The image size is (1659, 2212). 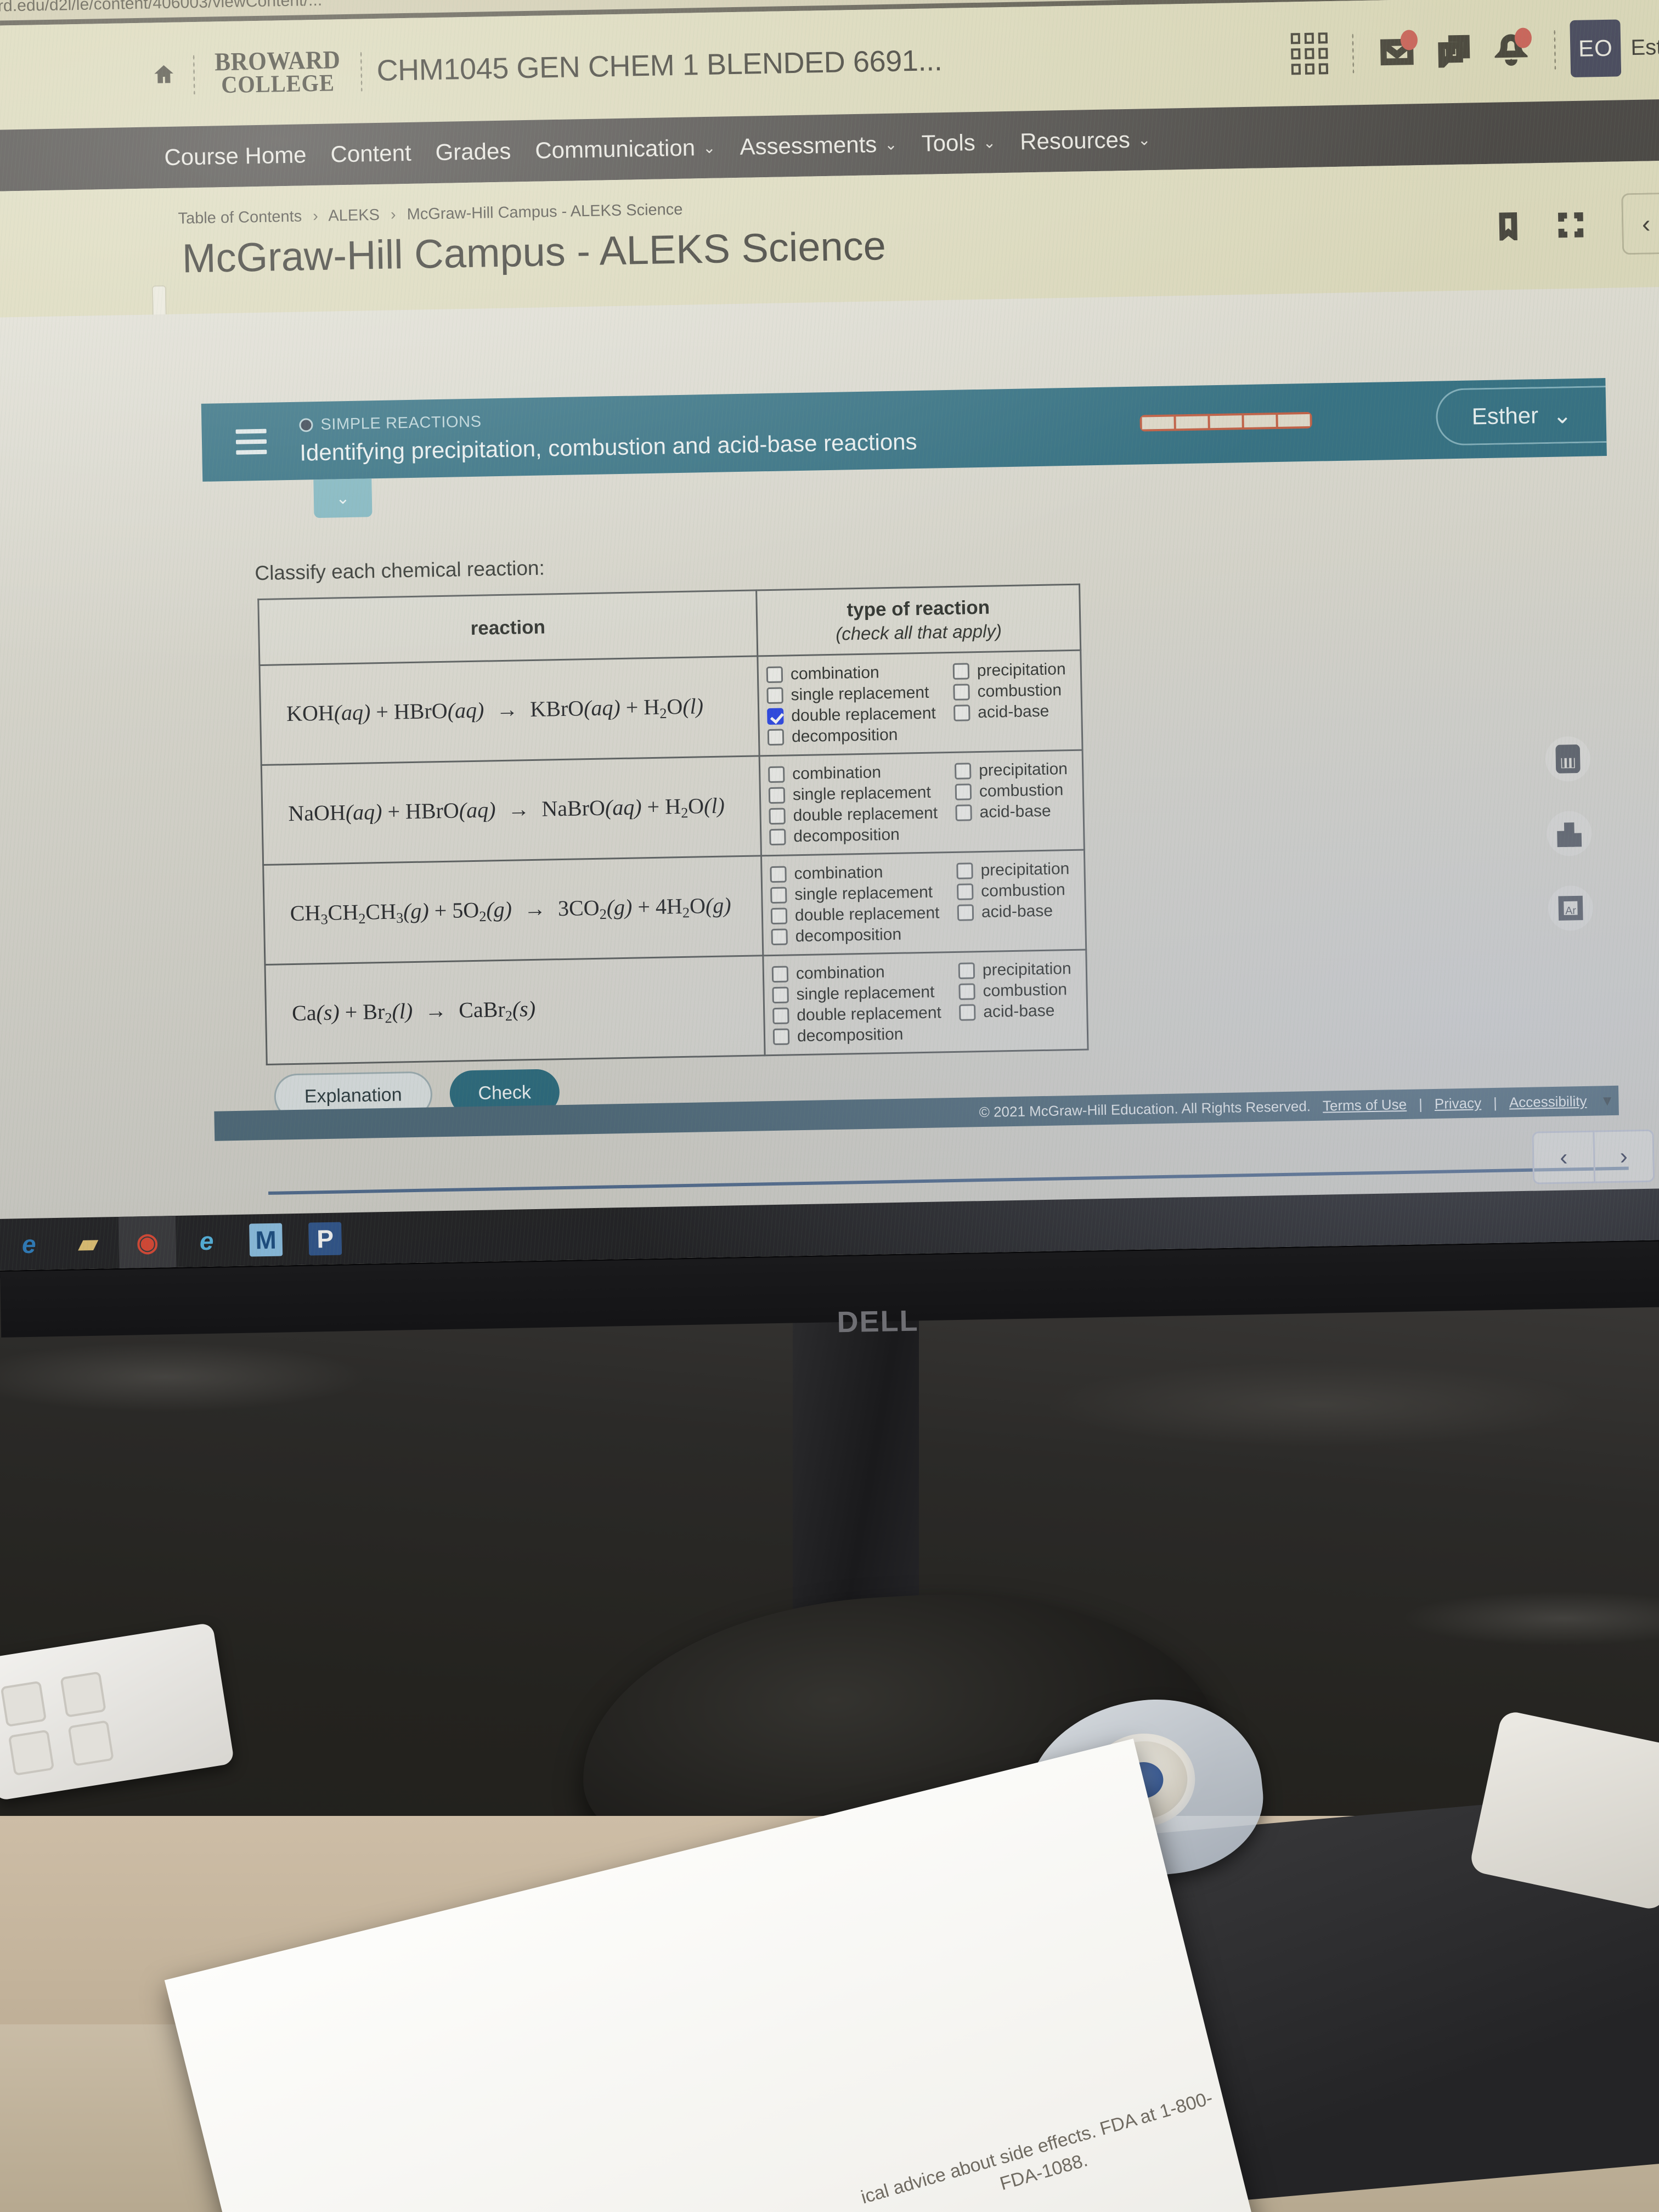 I want to click on nav-grades: Grades, so click(x=473, y=152).